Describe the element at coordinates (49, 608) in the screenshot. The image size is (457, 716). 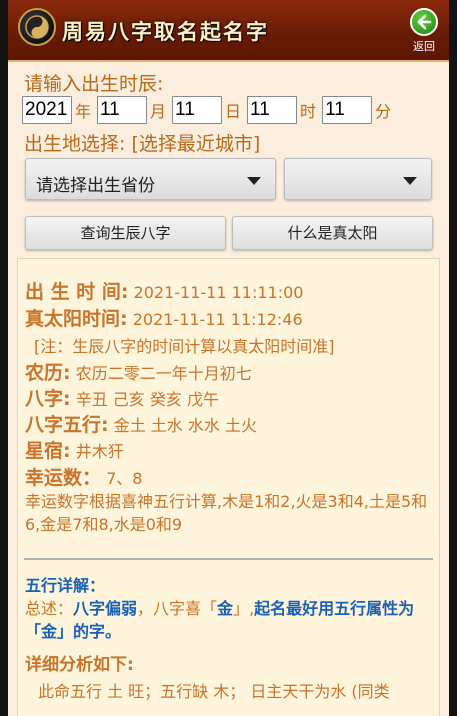
I see `summary-prefix: 总述：` at that location.